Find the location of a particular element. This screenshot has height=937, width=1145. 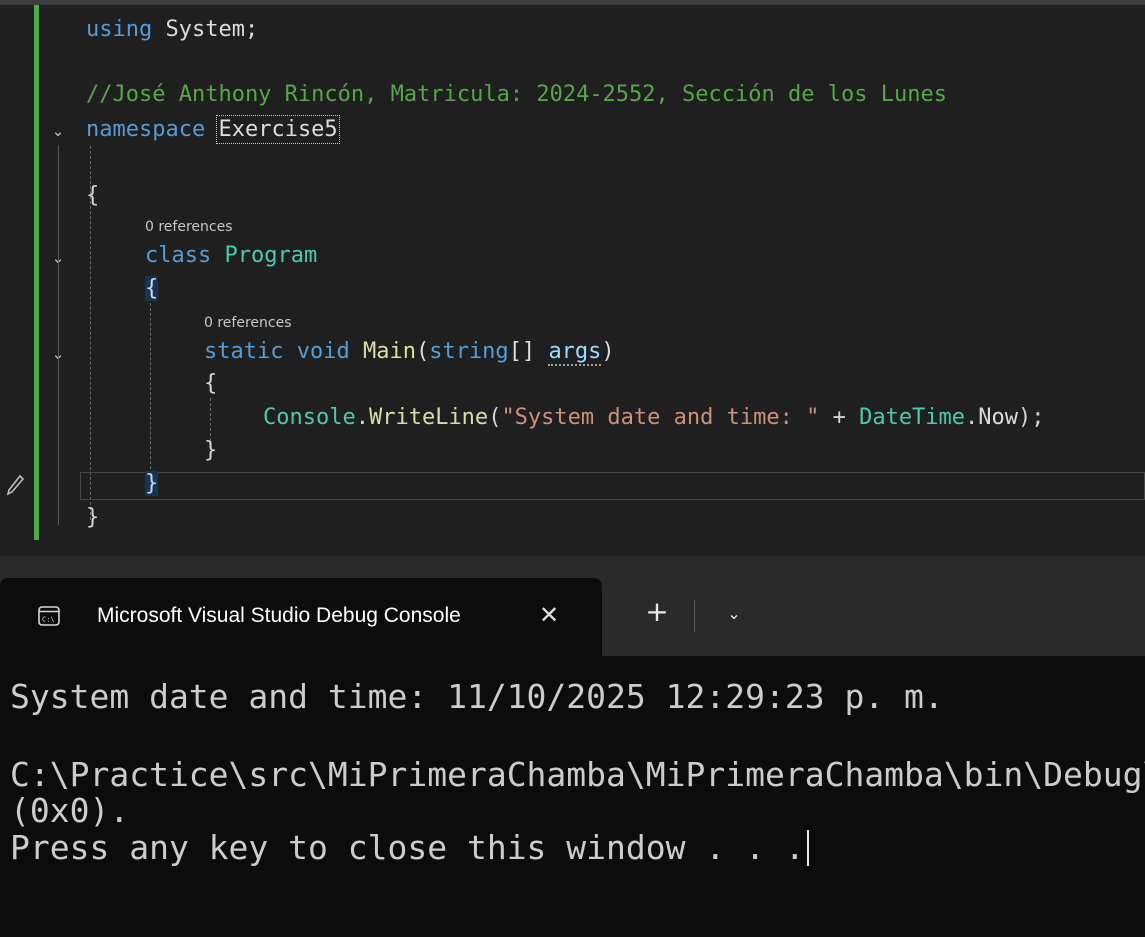

terminal-line-4: (0x0). is located at coordinates (70, 810).